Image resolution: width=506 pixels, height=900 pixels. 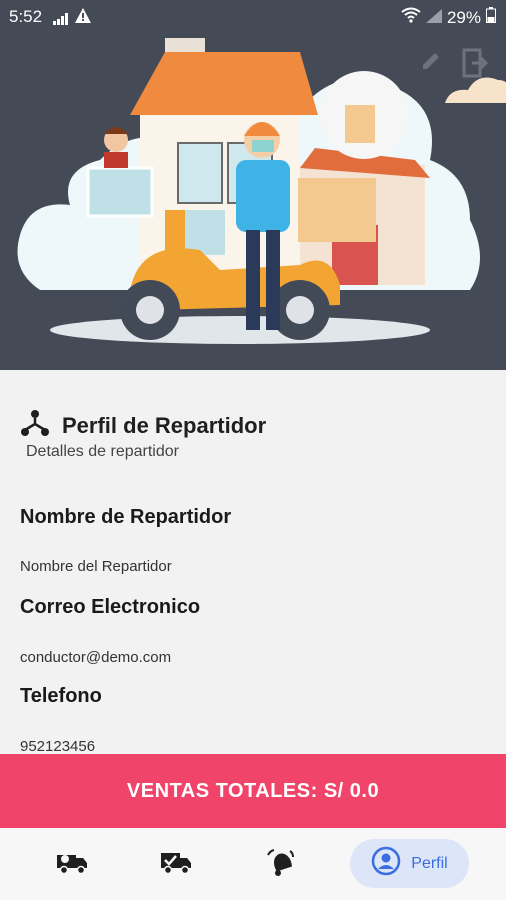 What do you see at coordinates (83, 18) in the screenshot?
I see `warning-icon` at bounding box center [83, 18].